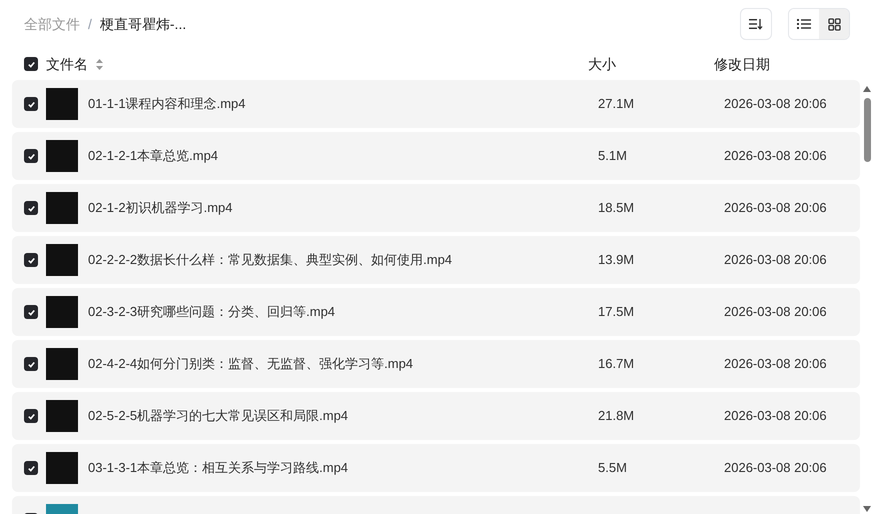 The image size is (874, 514). Describe the element at coordinates (436, 156) in the screenshot. I see `file-row: 02-1-2-1本章总览.mp4 5.1M 2026-03-08 20:06` at that location.